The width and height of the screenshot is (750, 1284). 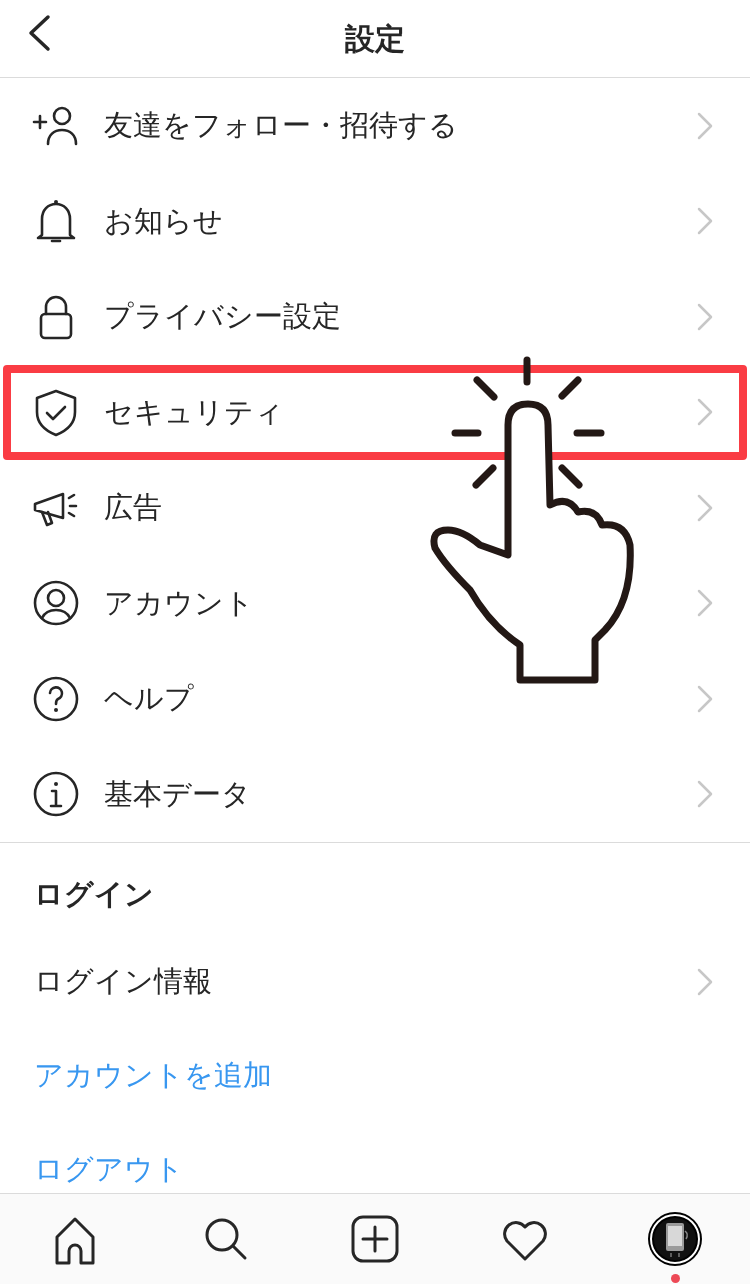 I want to click on back-icon, so click(x=39, y=33).